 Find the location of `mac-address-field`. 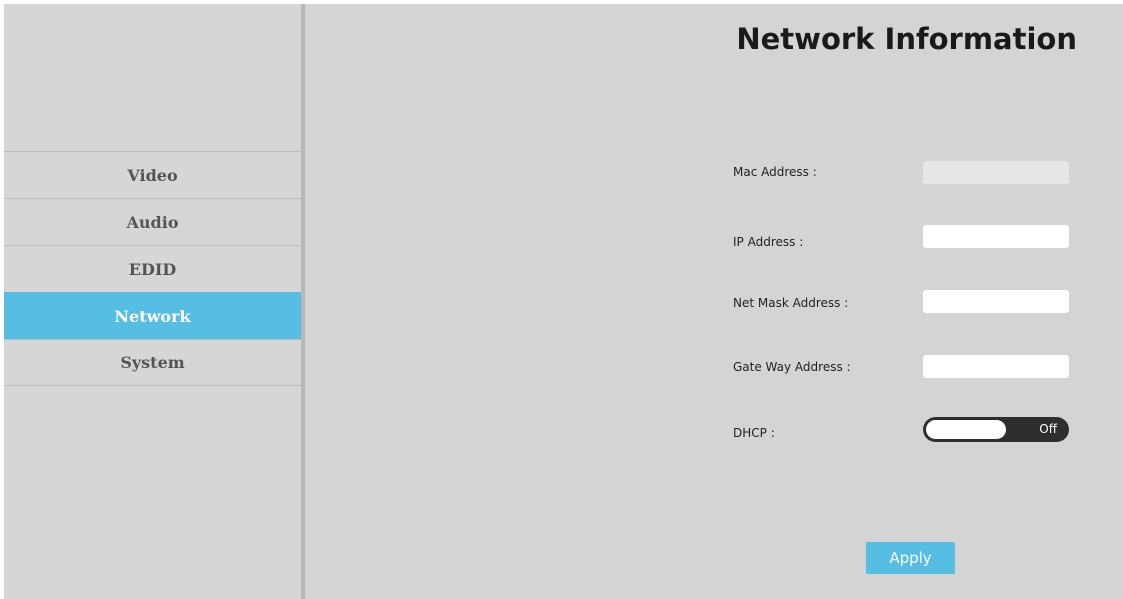

mac-address-field is located at coordinates (996, 172).